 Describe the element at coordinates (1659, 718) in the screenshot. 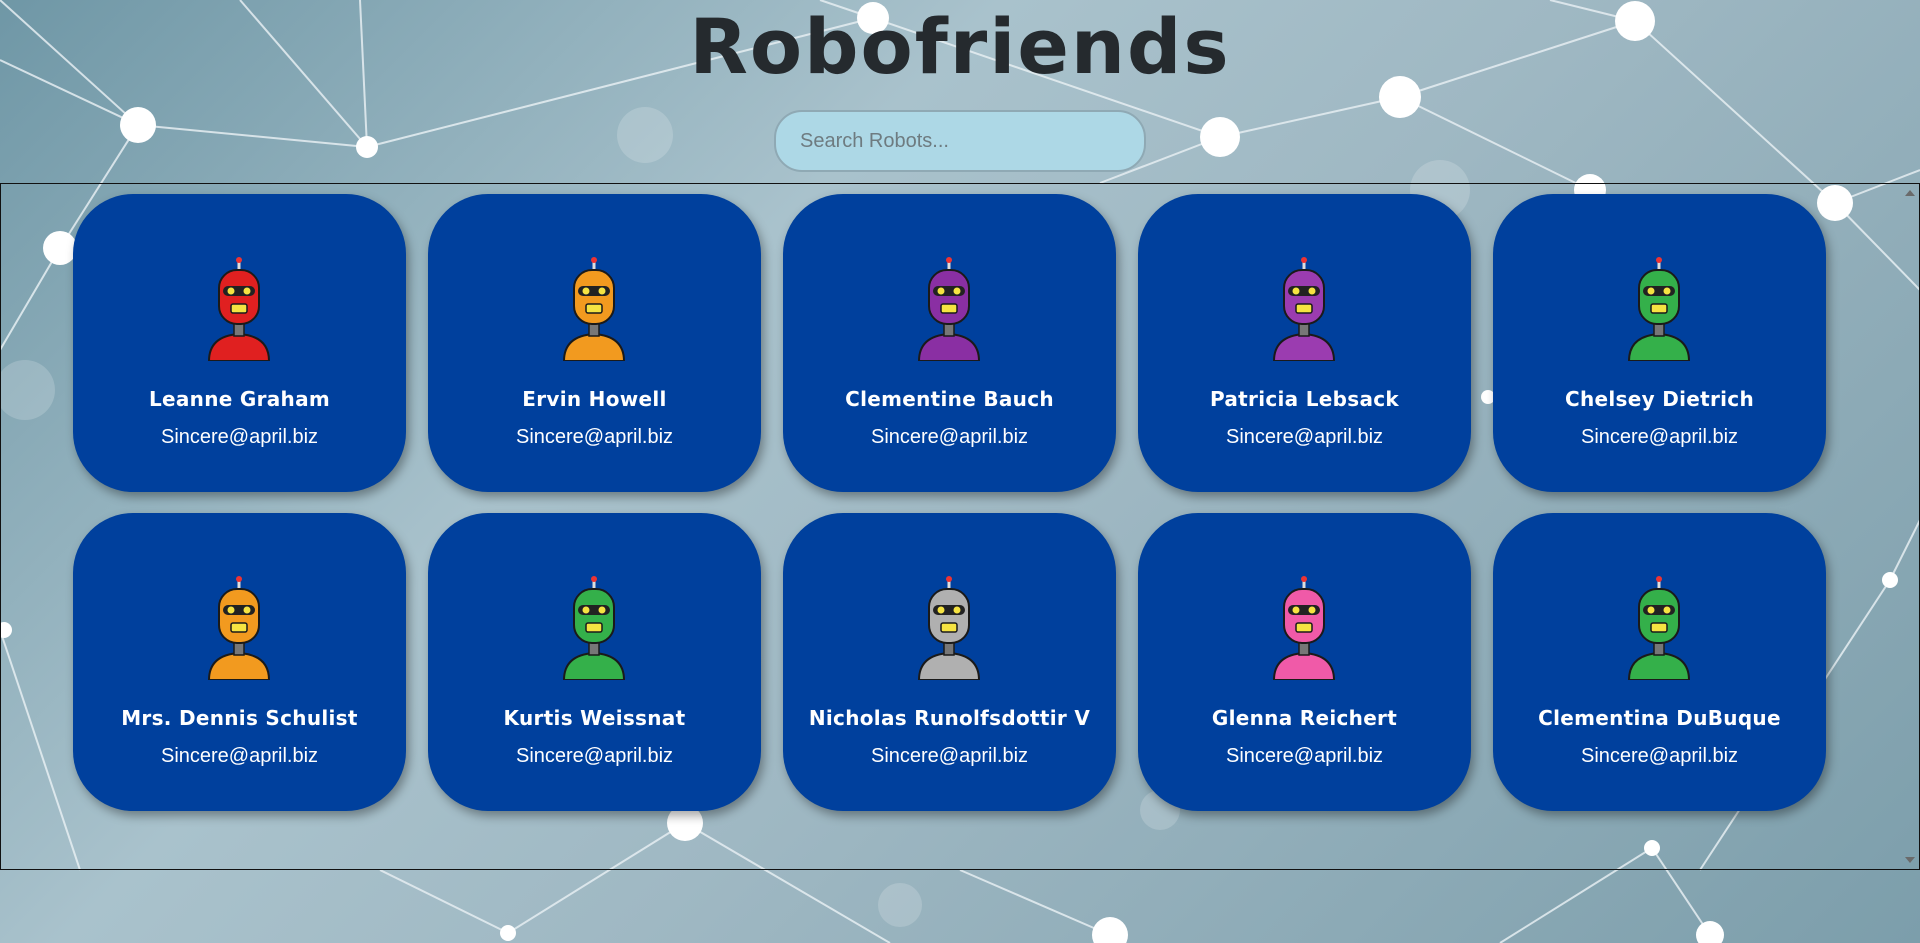

I see `robot-name: Clementina DuBuque` at that location.